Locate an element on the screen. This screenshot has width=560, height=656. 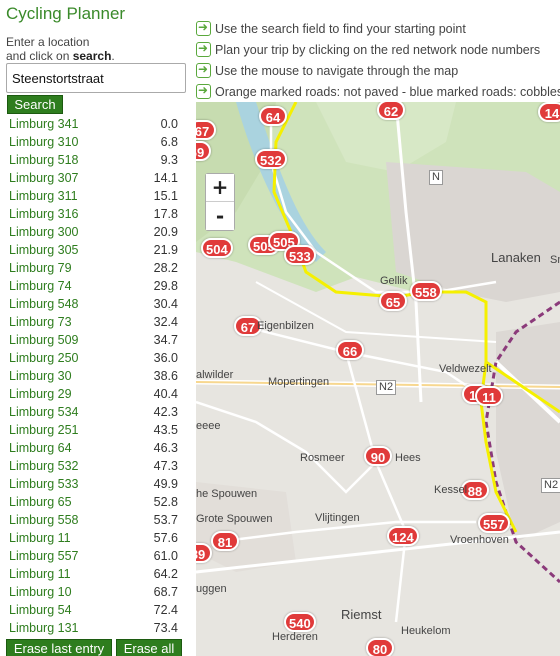
result-name-link: Limburg 251 is located at coordinates (44, 430).